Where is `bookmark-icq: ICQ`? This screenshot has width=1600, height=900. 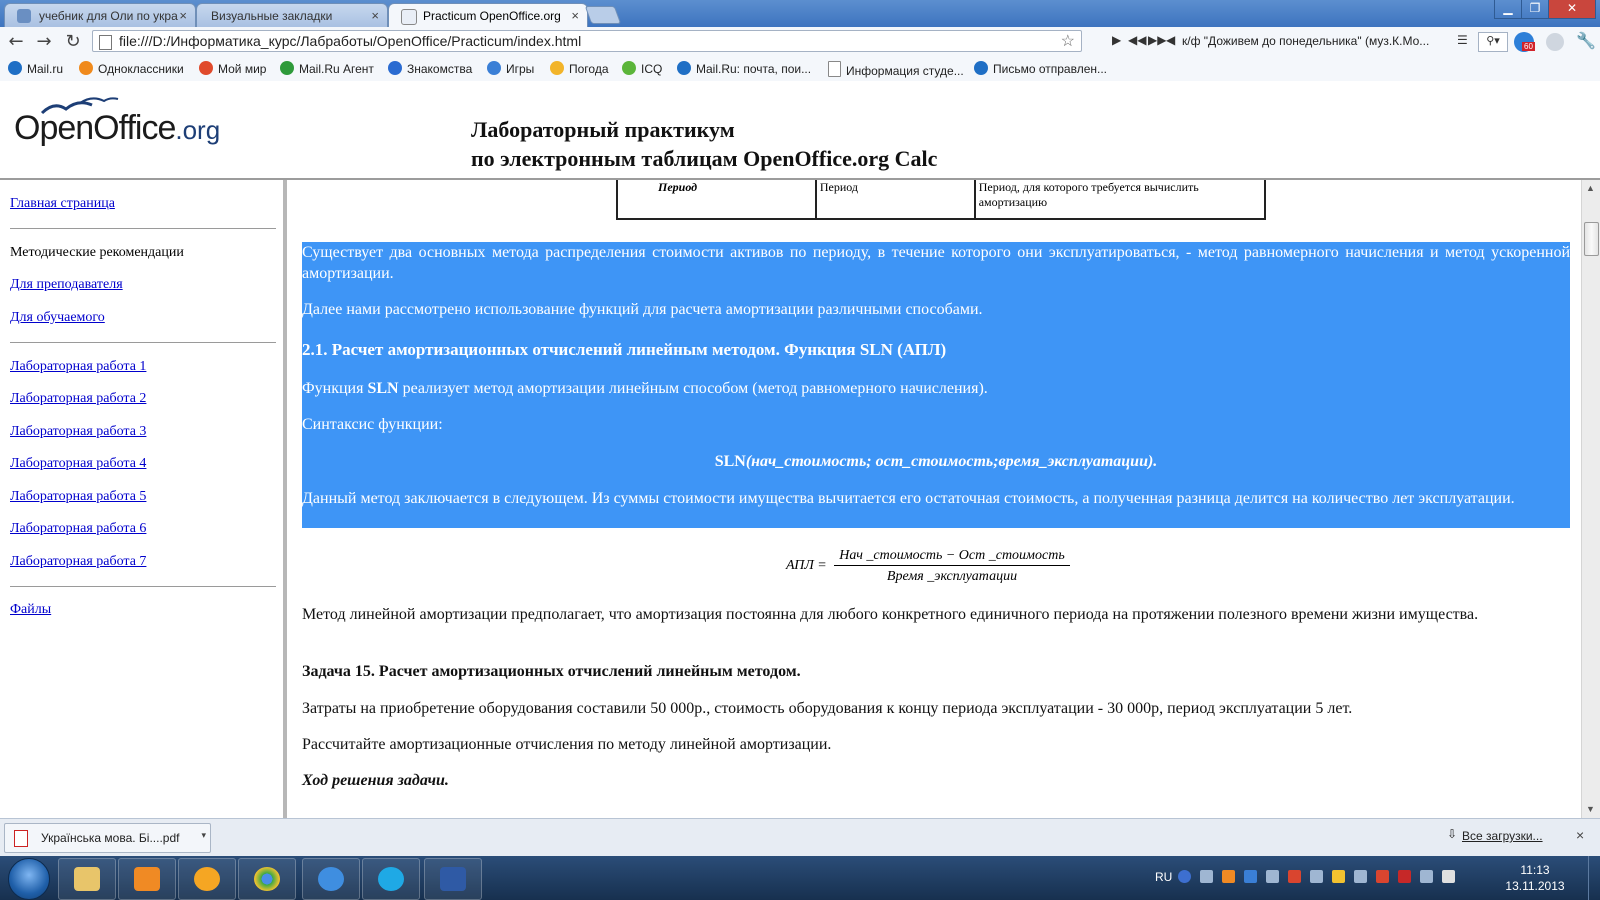 bookmark-icq: ICQ is located at coordinates (642, 68).